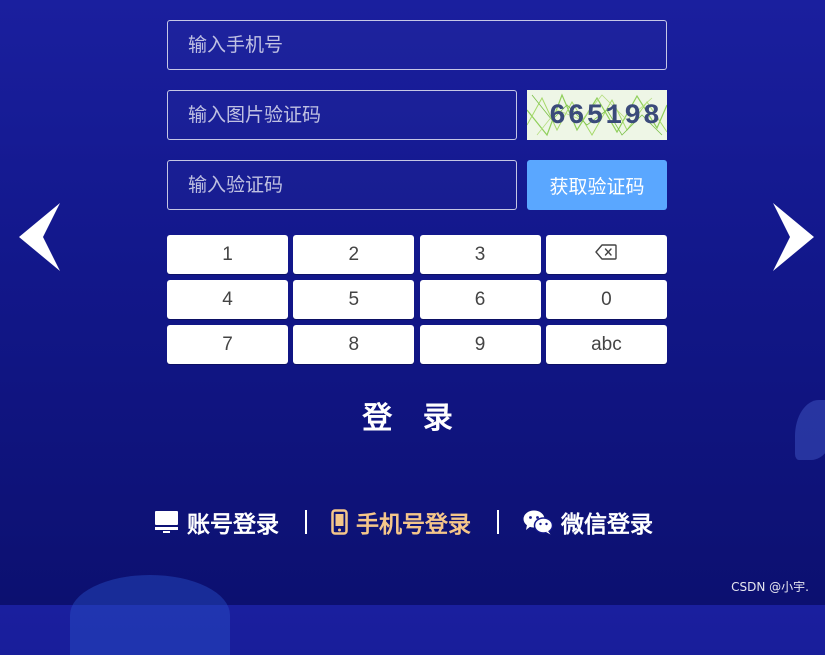  What do you see at coordinates (40, 237) in the screenshot?
I see `previous-arrow-icon` at bounding box center [40, 237].